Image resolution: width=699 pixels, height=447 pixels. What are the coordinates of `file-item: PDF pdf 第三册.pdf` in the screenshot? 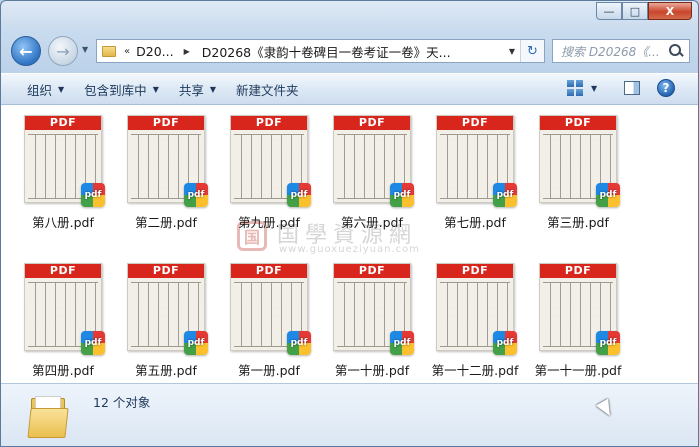 It's located at (578, 170).